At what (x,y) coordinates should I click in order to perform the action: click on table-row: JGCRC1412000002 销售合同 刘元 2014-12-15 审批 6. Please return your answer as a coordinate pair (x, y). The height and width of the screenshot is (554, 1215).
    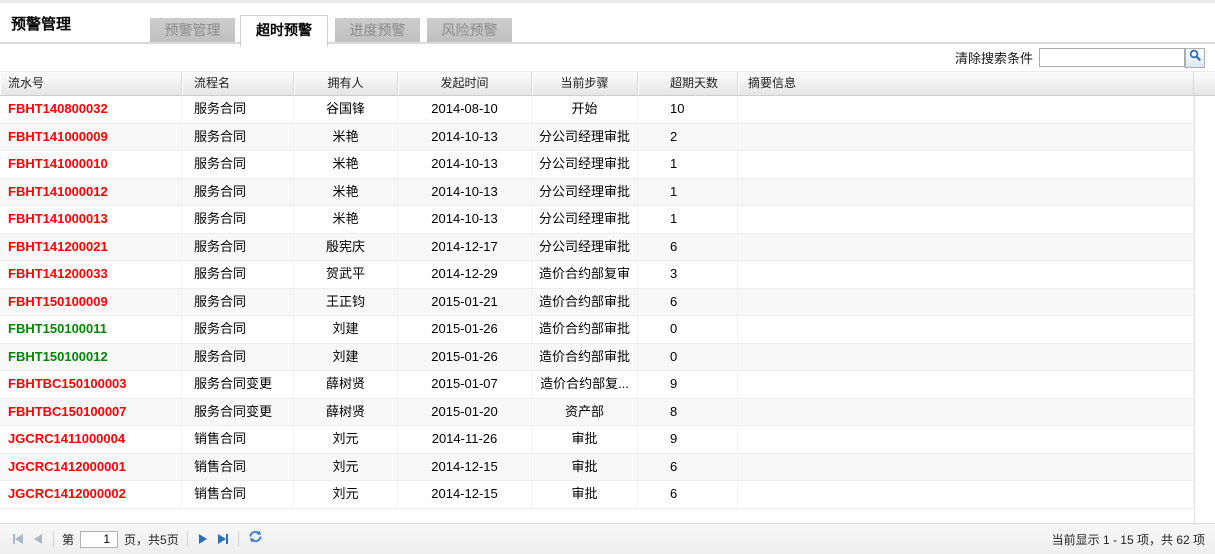
    Looking at the image, I should click on (607, 495).